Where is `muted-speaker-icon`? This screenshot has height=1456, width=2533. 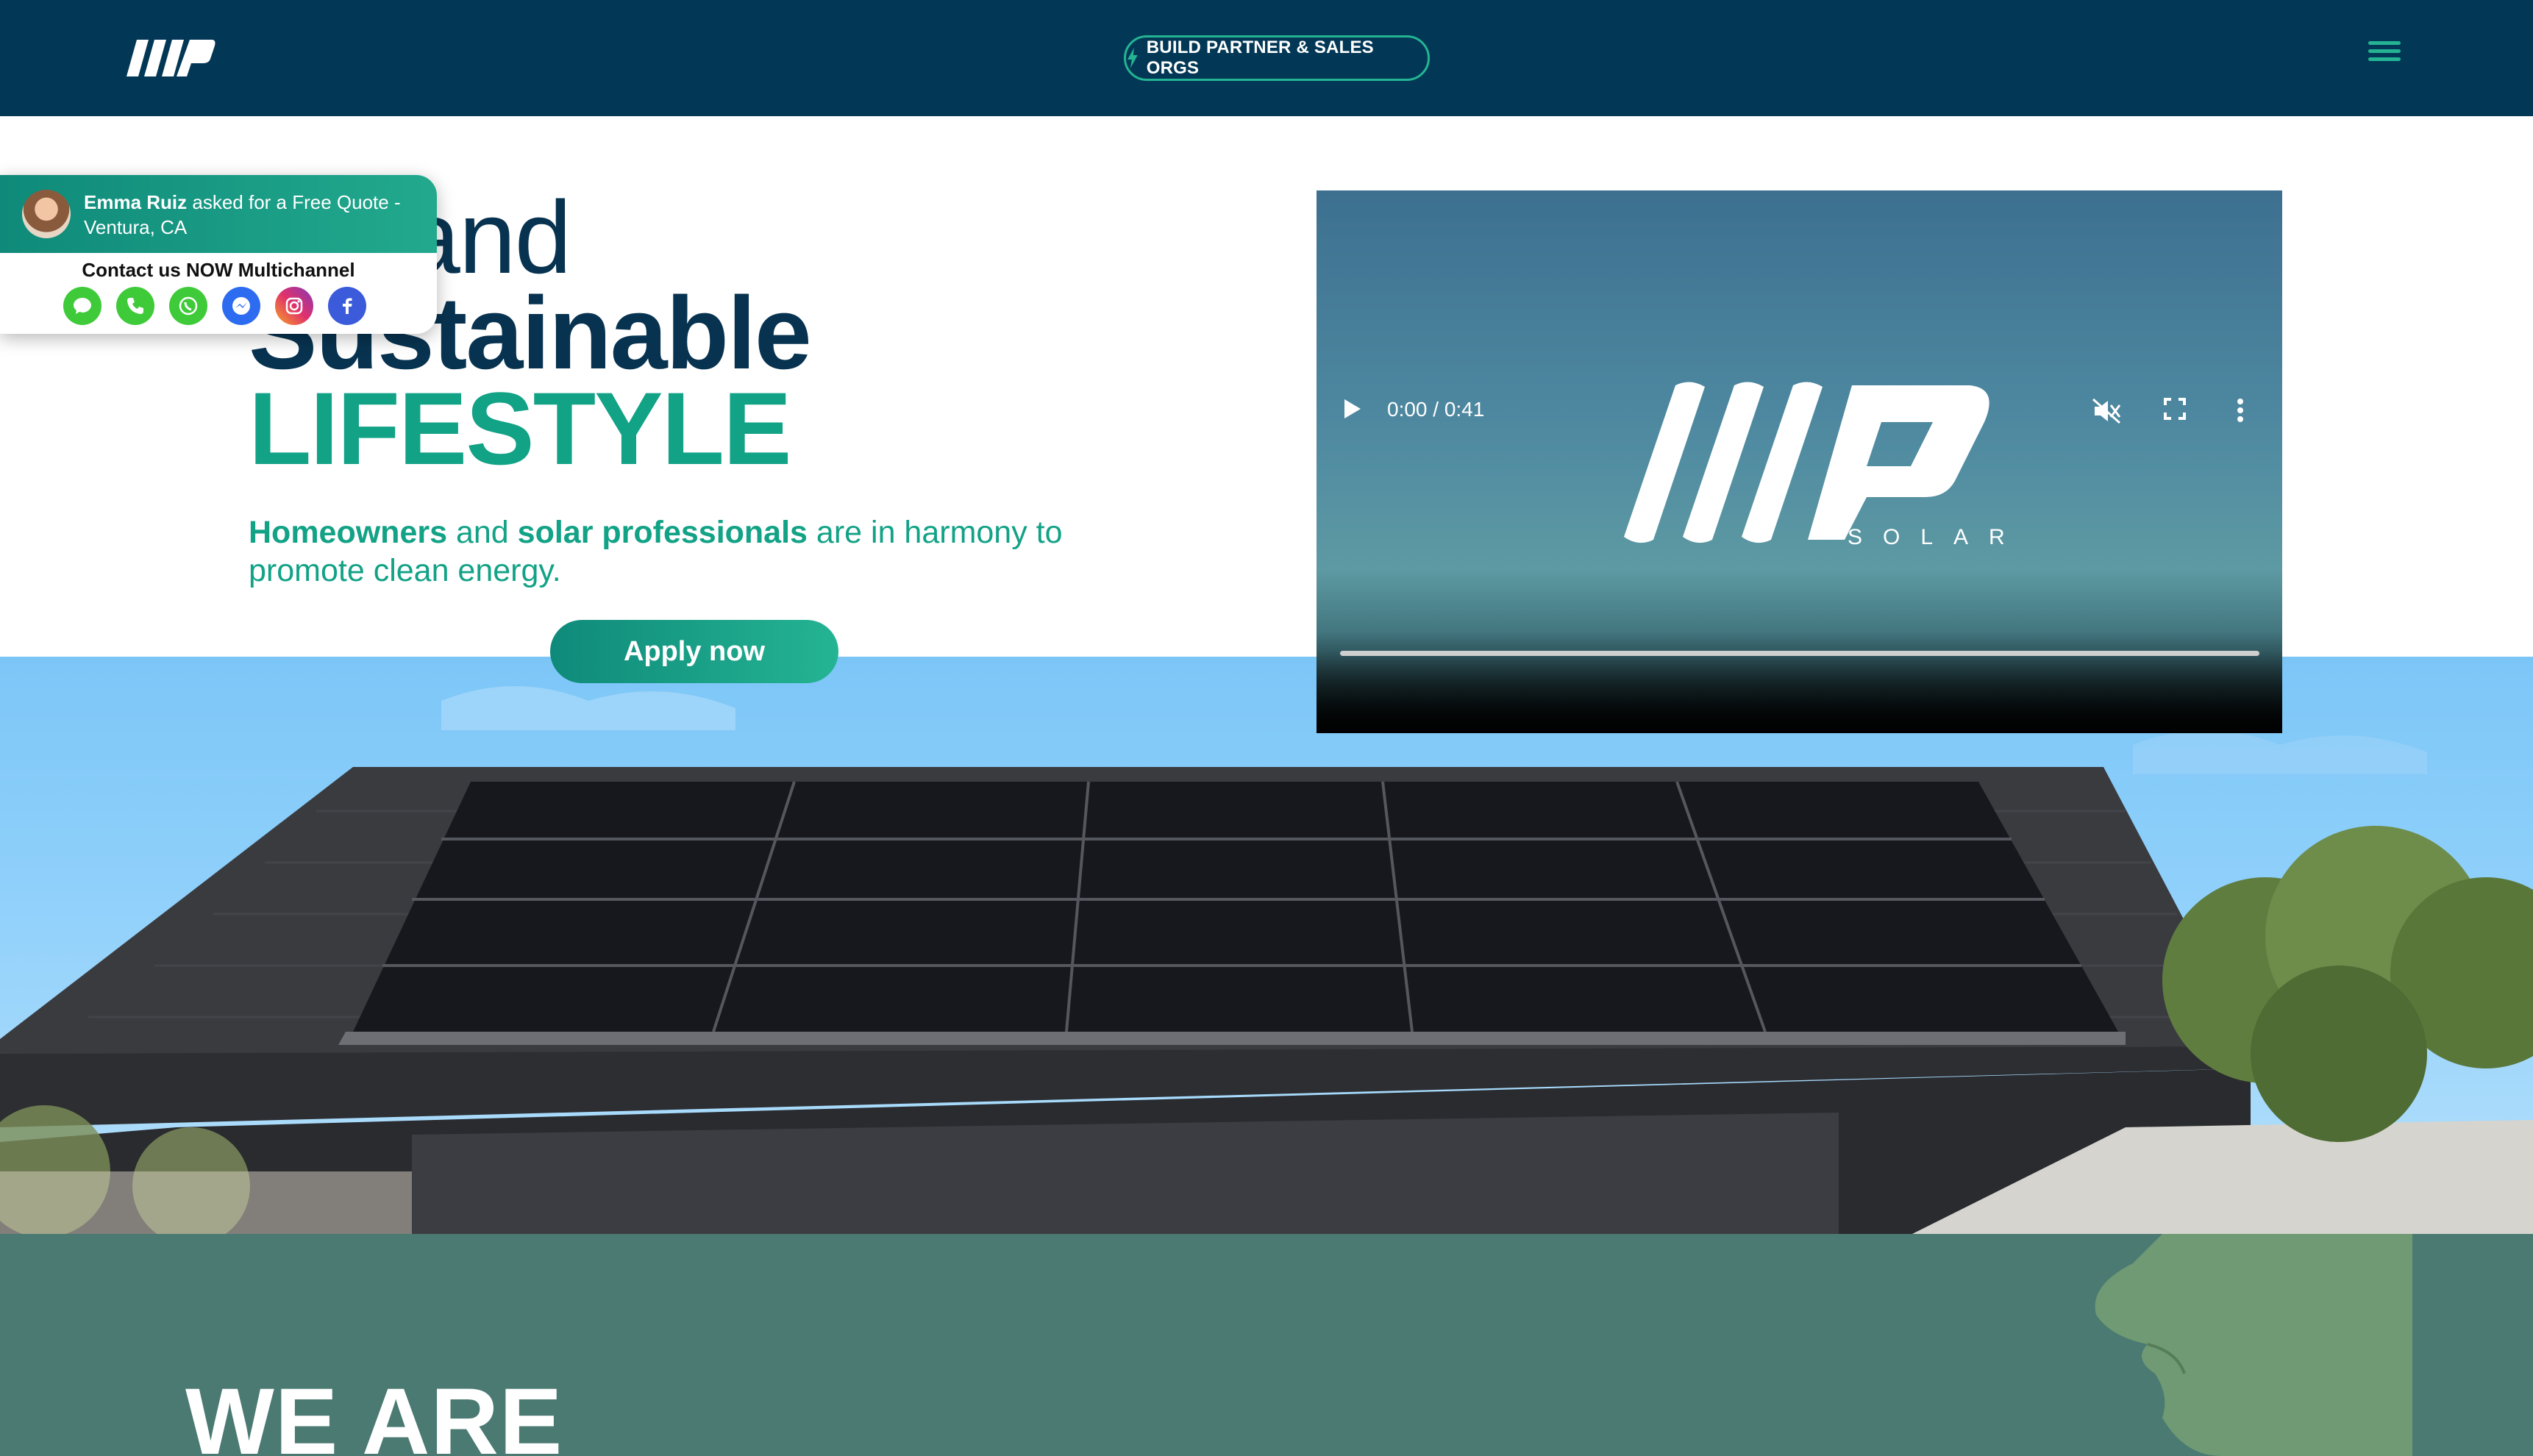
muted-speaker-icon is located at coordinates (2106, 411).